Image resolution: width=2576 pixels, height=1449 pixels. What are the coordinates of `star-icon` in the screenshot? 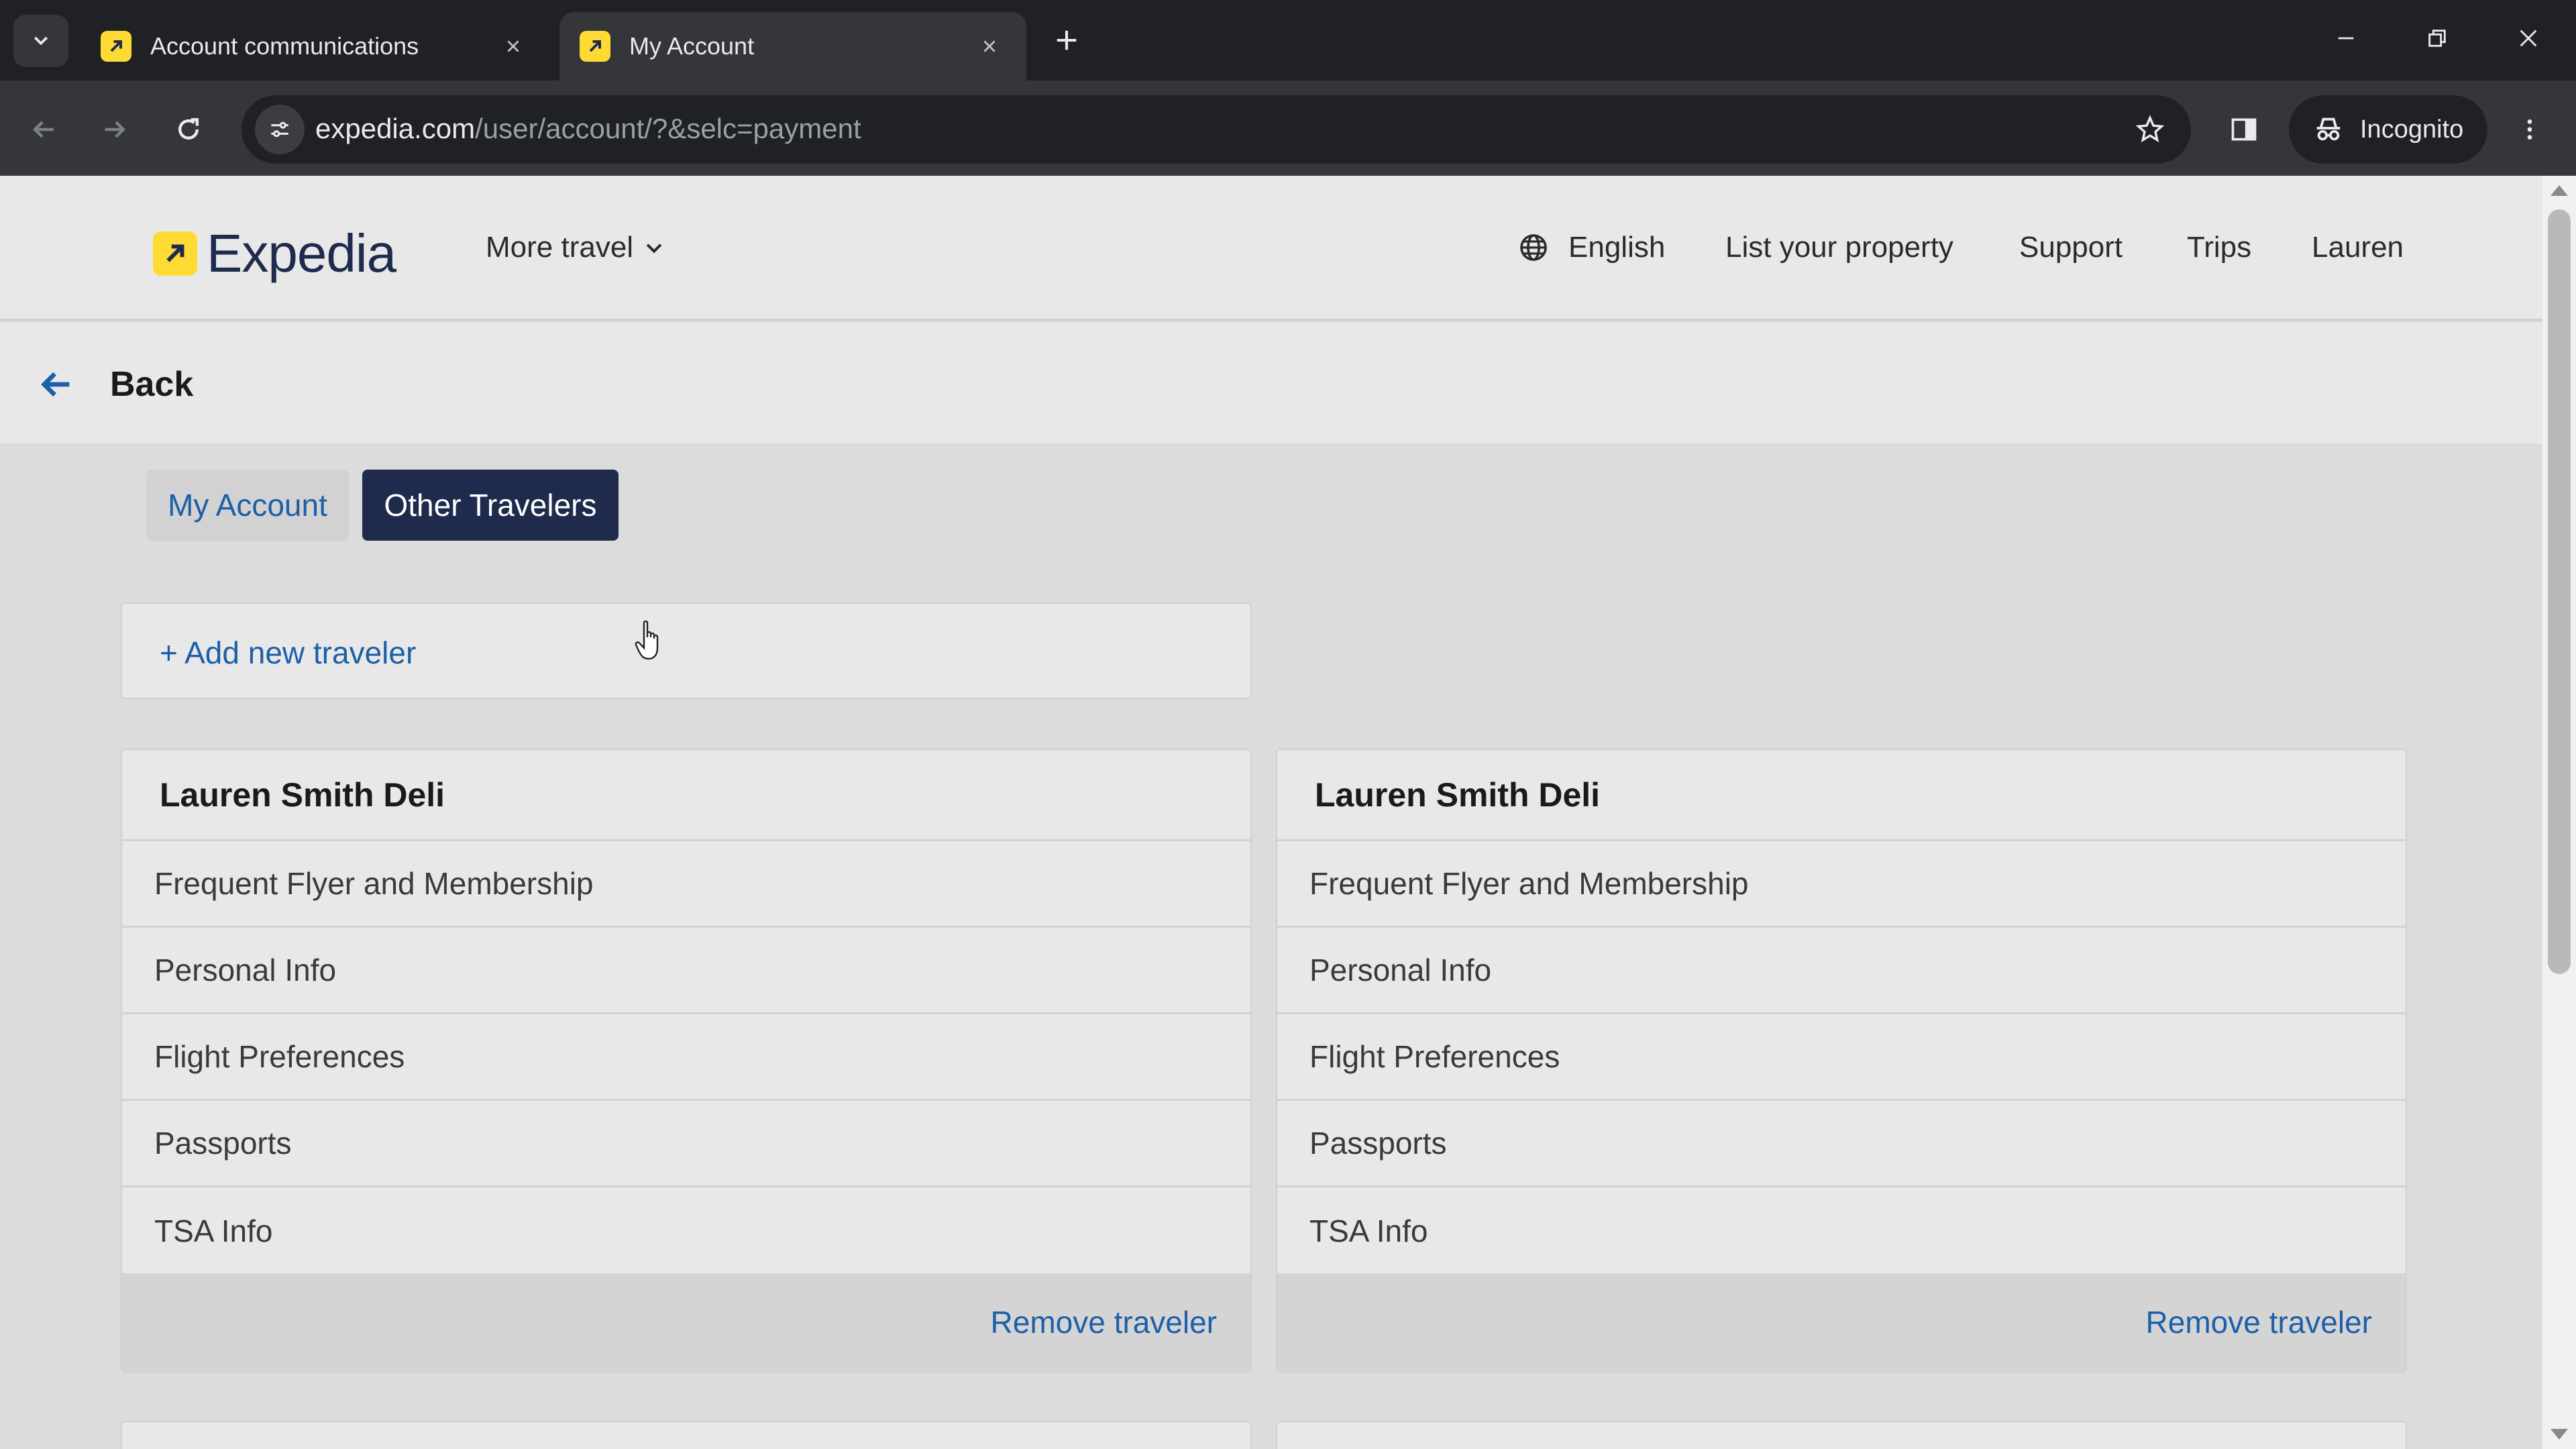 It's located at (2150, 129).